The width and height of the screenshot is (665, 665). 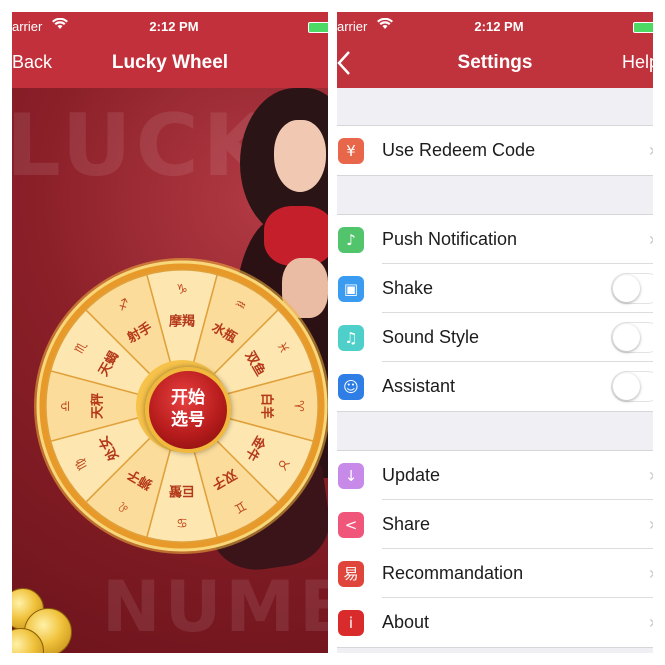 I want to click on settings-row-sound: ♫ Sound Style, so click(x=495, y=337).